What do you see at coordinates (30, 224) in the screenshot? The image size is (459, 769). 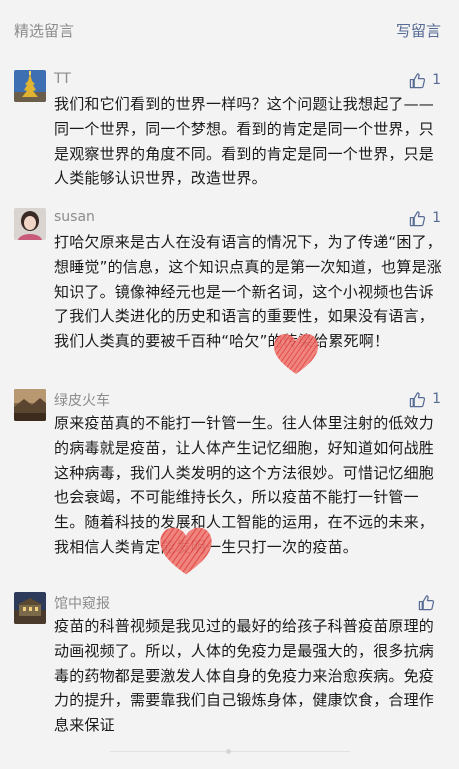 I see `woman-portrait-avatar` at bounding box center [30, 224].